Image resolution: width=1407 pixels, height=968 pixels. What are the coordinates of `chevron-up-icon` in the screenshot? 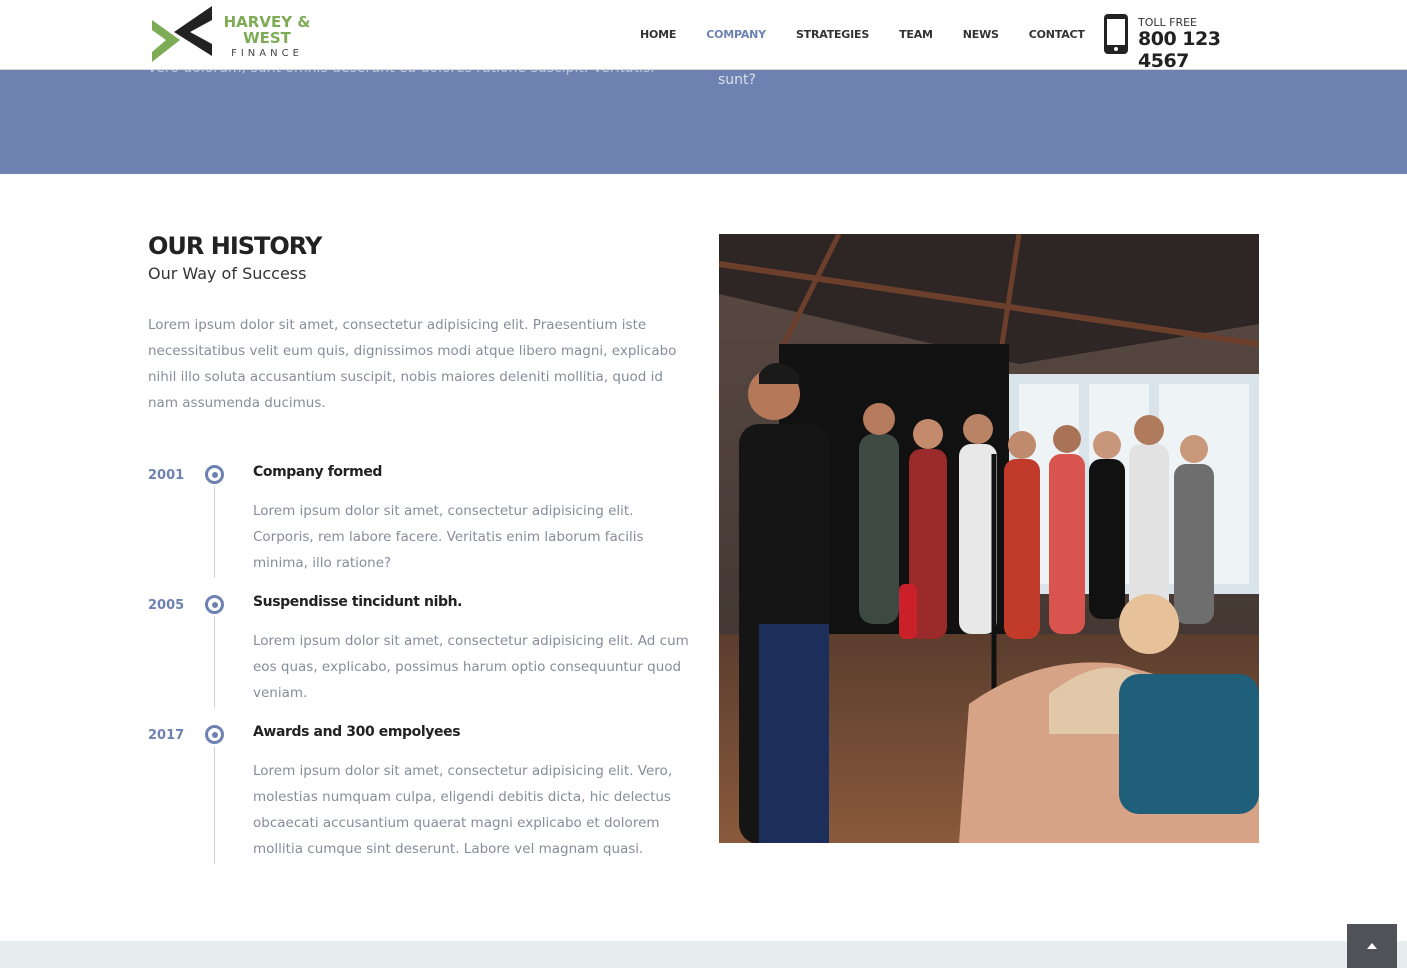 It's located at (1372, 946).